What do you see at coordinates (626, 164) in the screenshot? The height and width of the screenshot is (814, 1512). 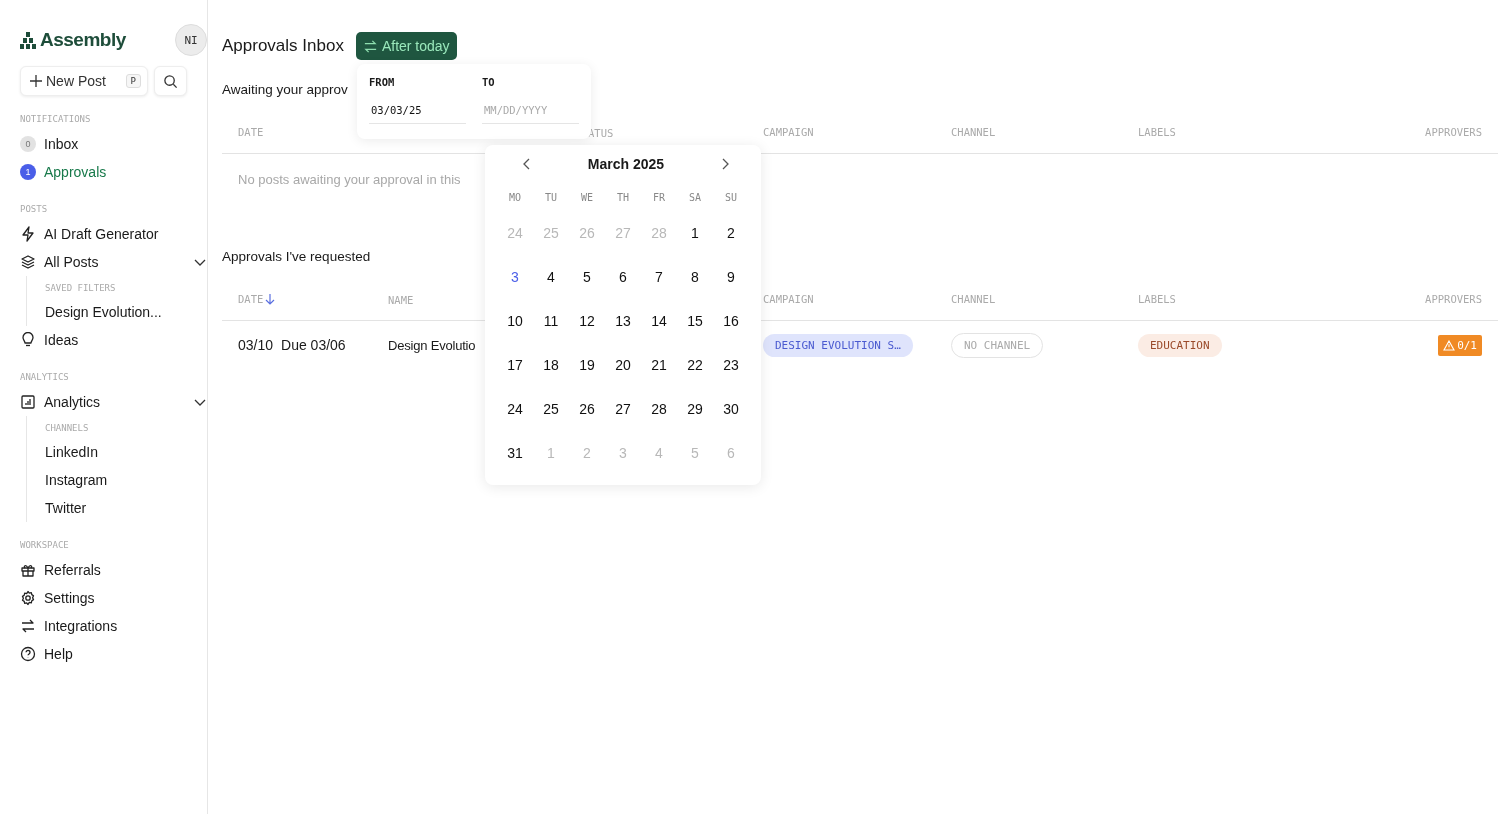 I see `month-title: March 2025` at bounding box center [626, 164].